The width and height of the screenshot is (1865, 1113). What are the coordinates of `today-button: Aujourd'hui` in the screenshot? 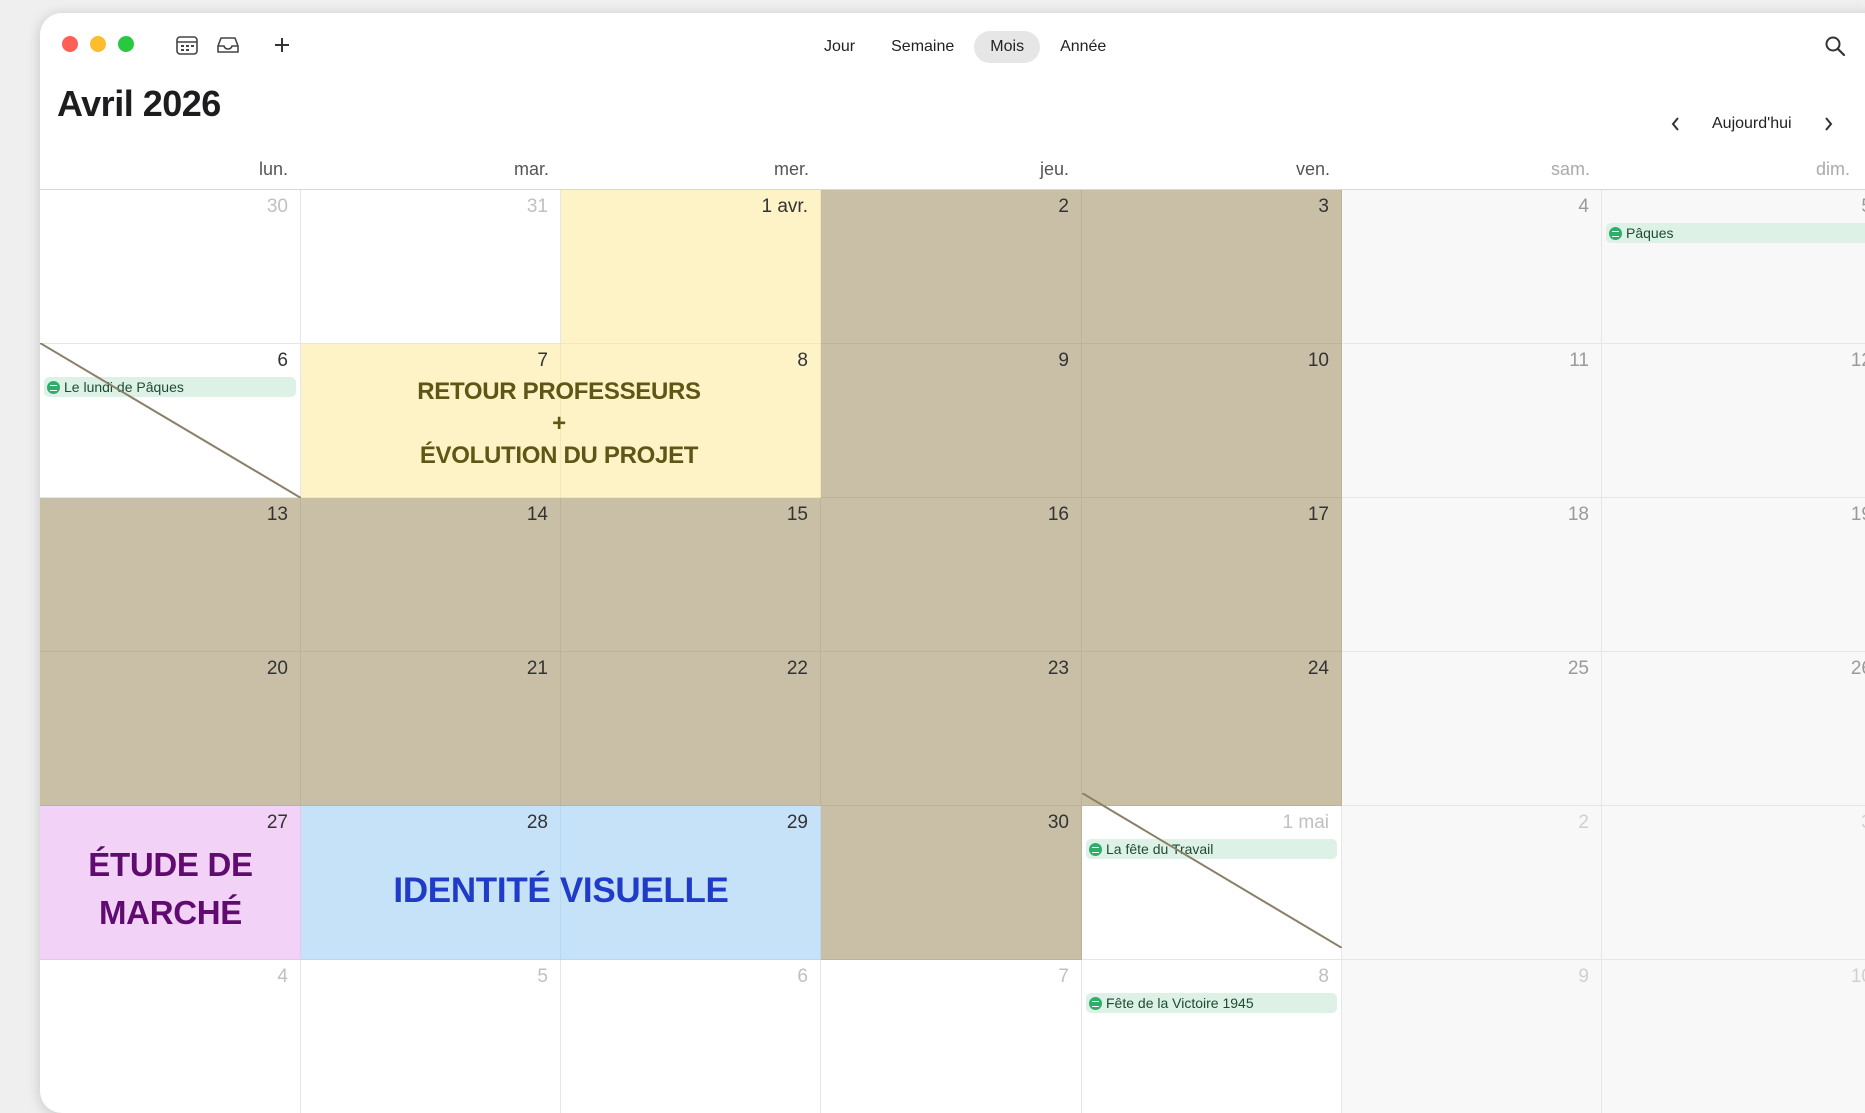 It's located at (1752, 124).